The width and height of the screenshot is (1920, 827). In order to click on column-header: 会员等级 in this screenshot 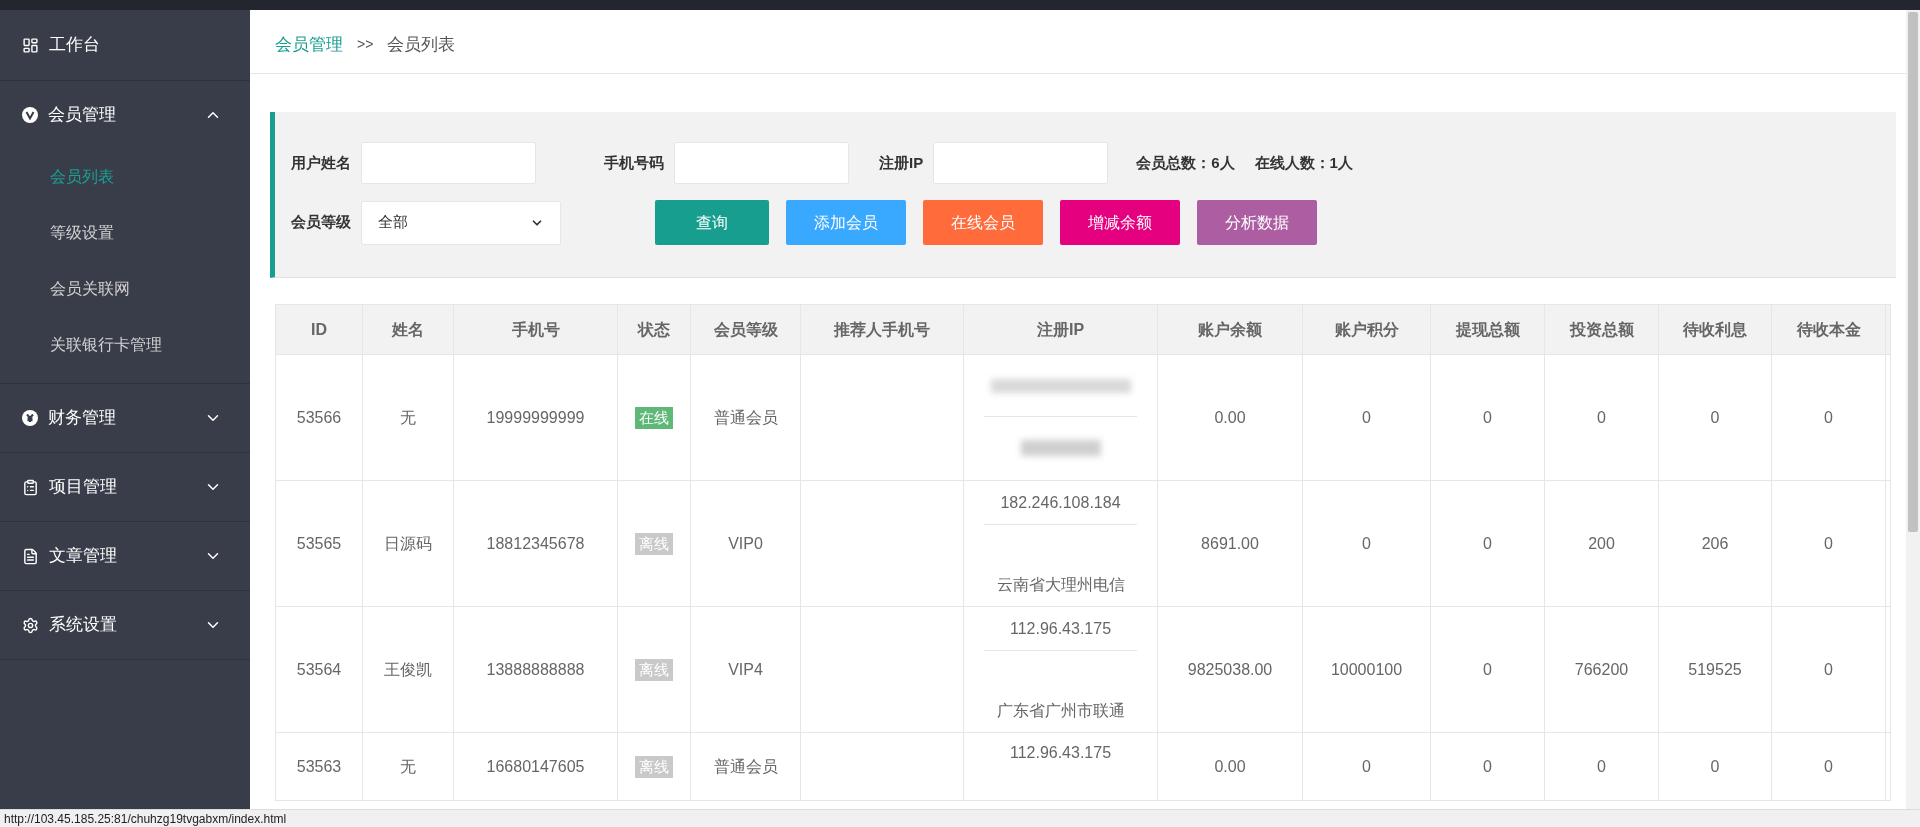, I will do `click(745, 329)`.